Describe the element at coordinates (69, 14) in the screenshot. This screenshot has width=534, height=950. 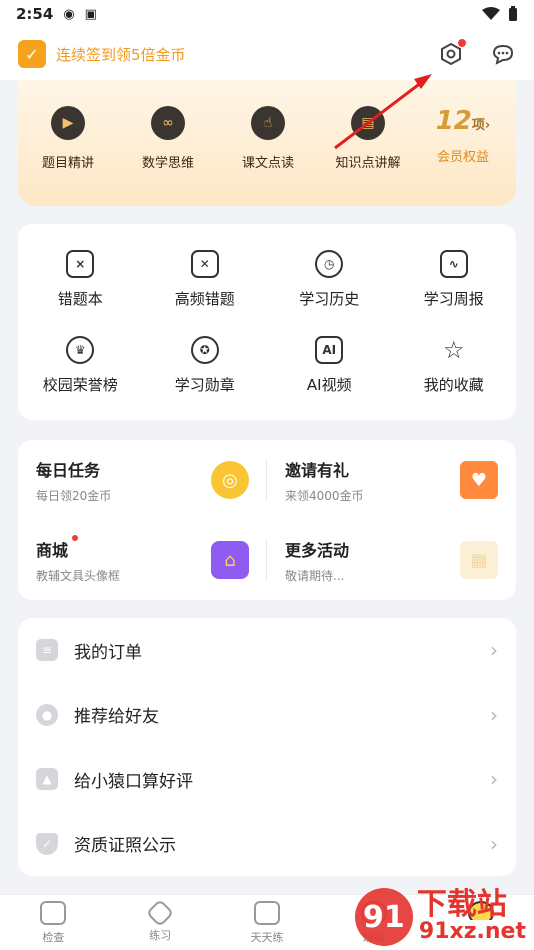
I see `weibo-icon: ◉` at that location.